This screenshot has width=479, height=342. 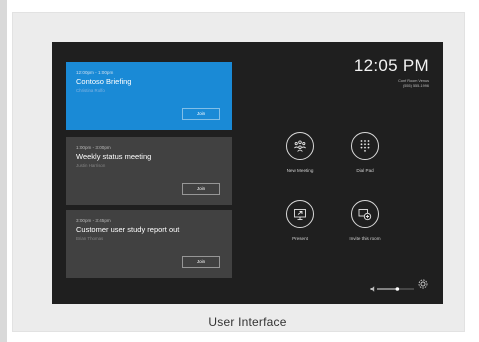 What do you see at coordinates (365, 170) in the screenshot?
I see `action-label: Dial Pad` at bounding box center [365, 170].